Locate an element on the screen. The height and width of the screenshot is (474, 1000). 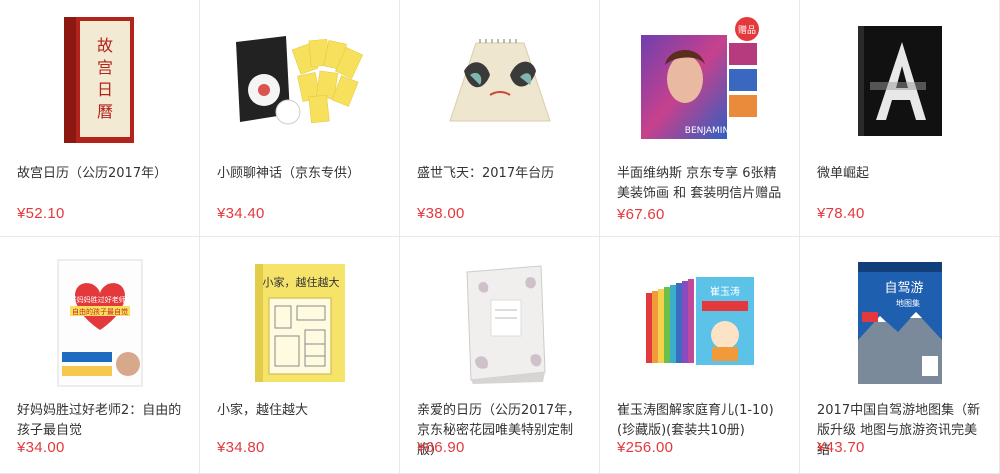
svg-text: 小家，越住越大 is located at coordinates (301, 282).